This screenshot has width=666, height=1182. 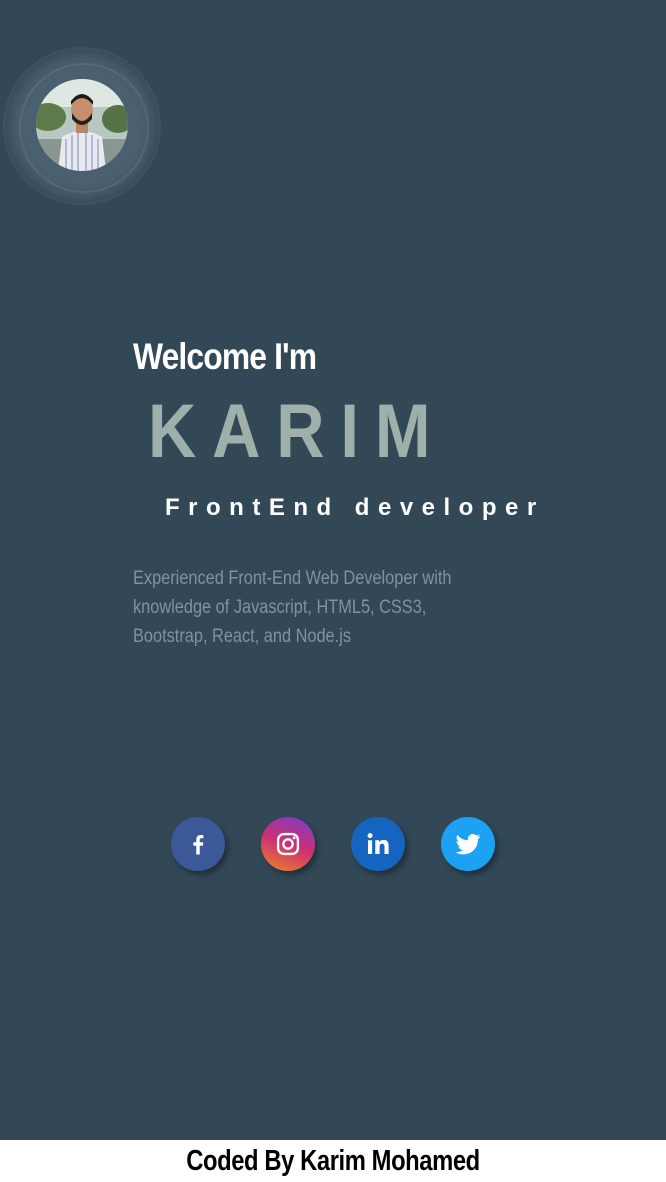 What do you see at coordinates (355, 507) in the screenshot?
I see `role-subtitle: FrontEnd developer` at bounding box center [355, 507].